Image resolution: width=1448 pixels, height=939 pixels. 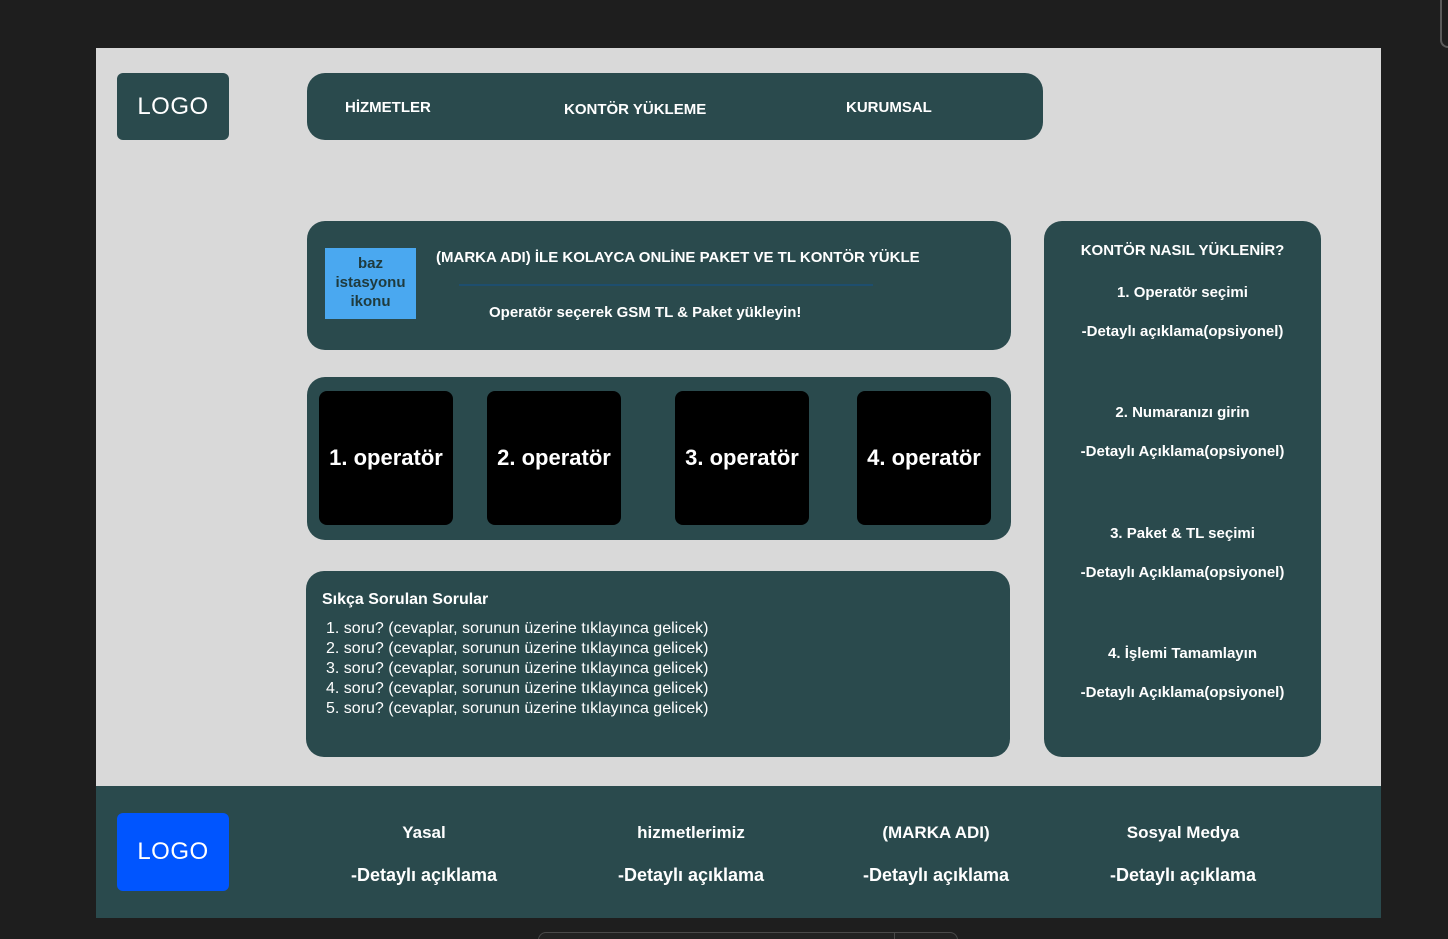 What do you see at coordinates (554, 458) in the screenshot?
I see `operator-2-button: 2. operatör` at bounding box center [554, 458].